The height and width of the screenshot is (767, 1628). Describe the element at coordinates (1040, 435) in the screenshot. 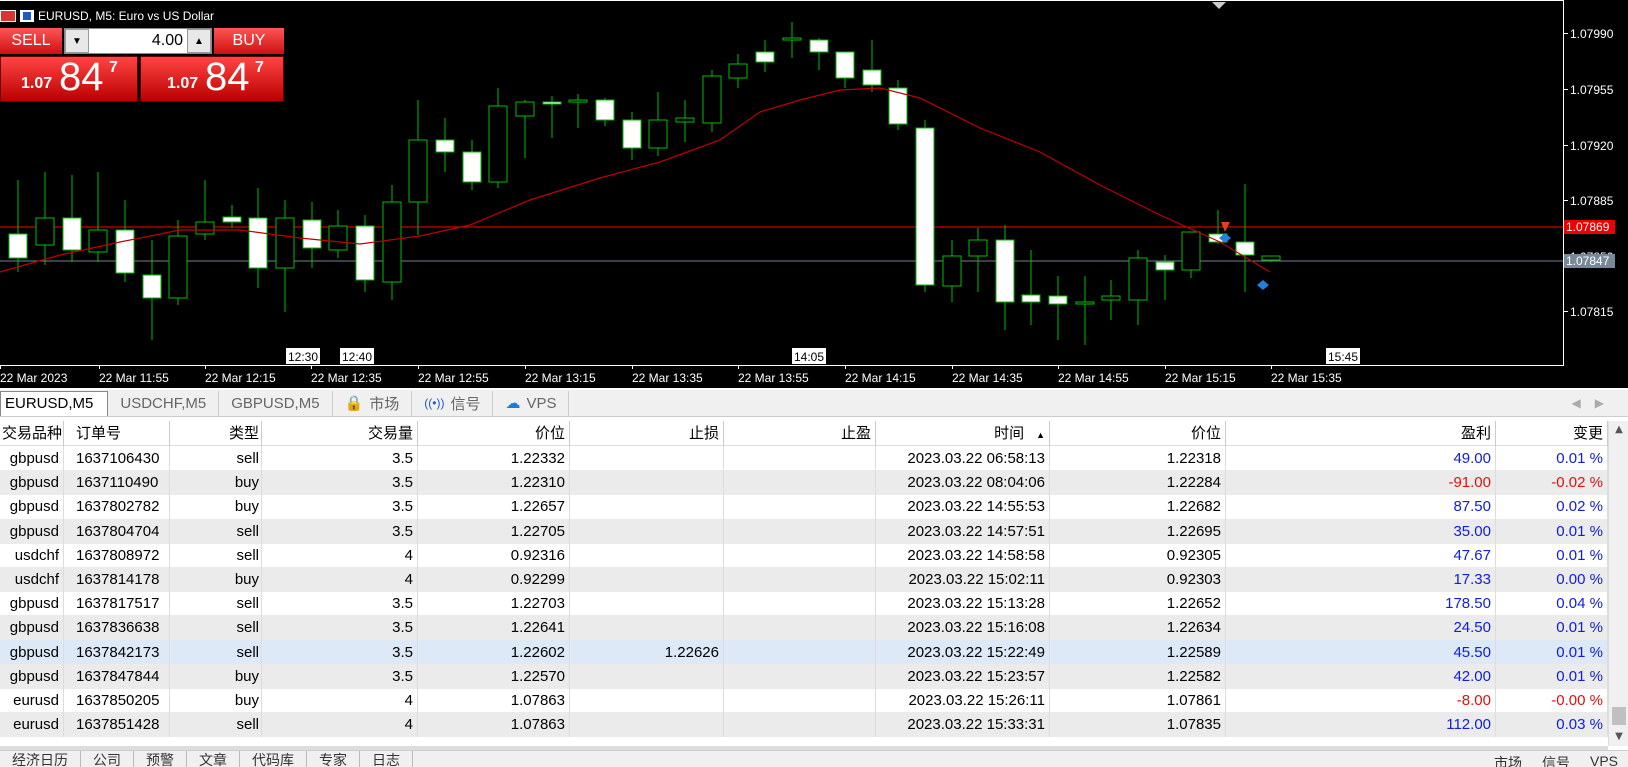

I see `sort-up-icon: ▲` at that location.